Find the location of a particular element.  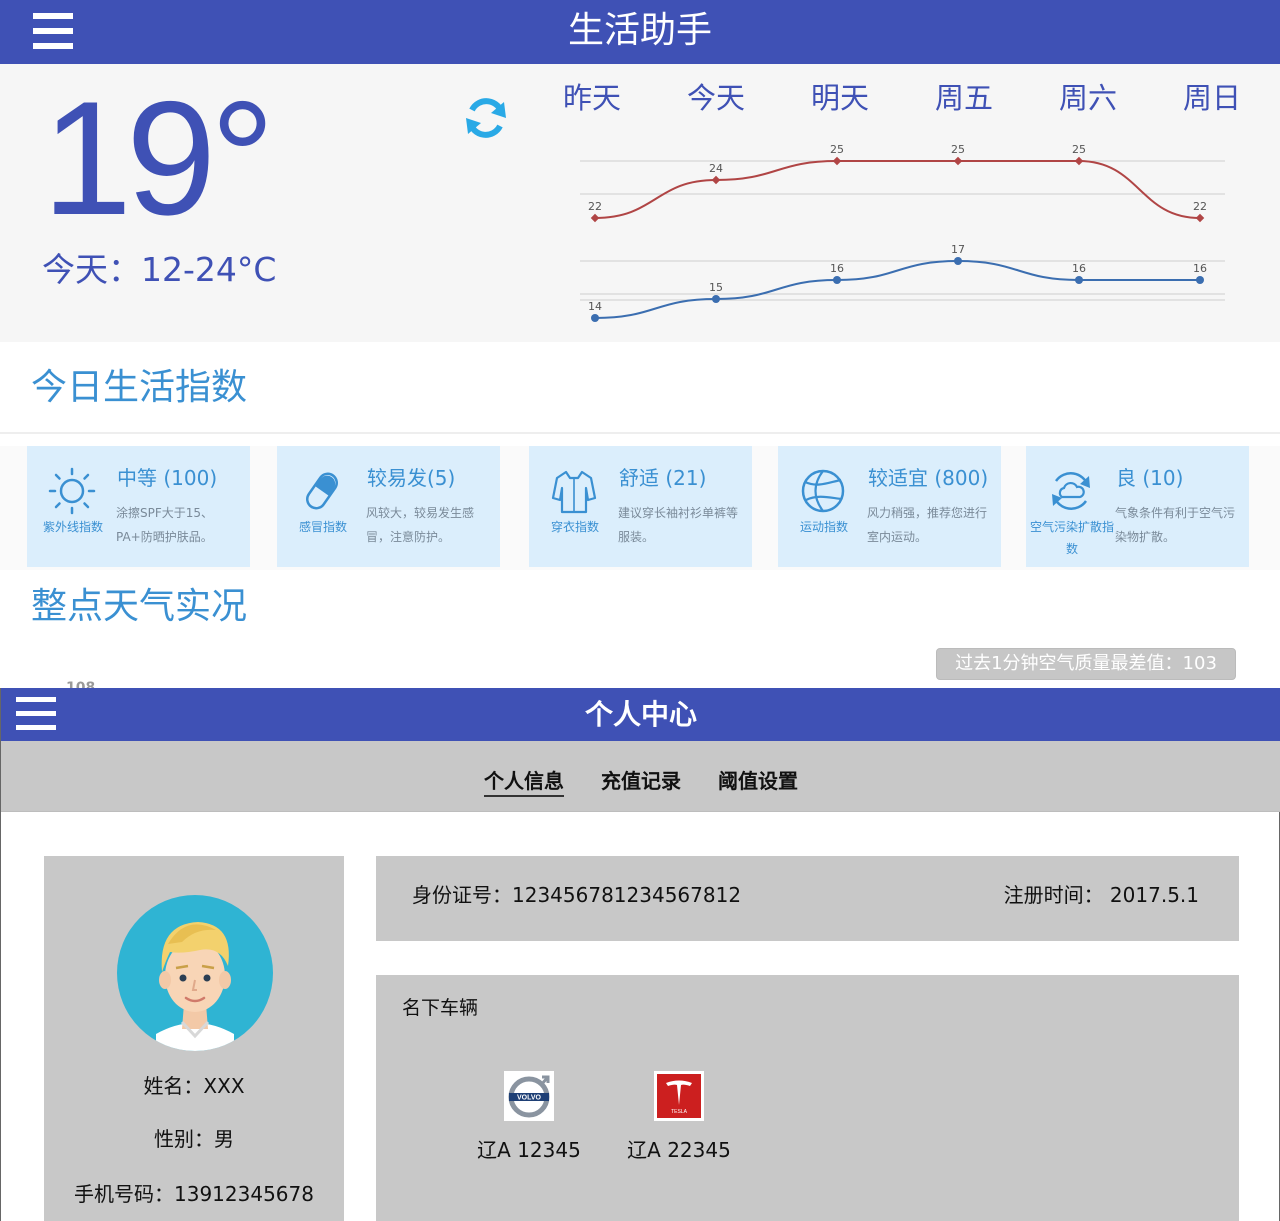

hourly-weather-title: 整点天气实况 is located at coordinates (139, 606).